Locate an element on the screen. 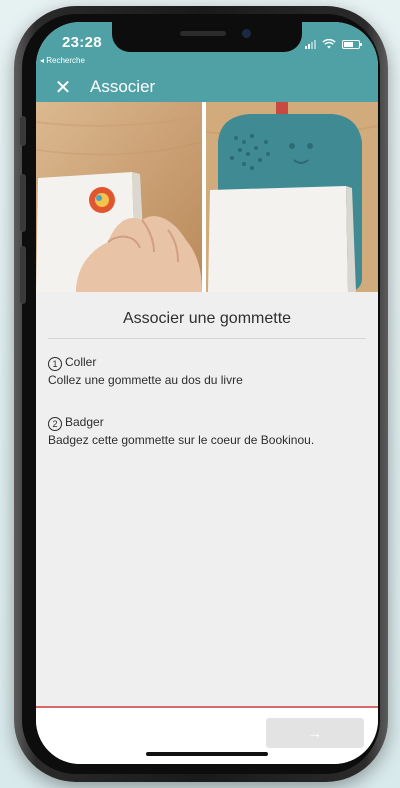 The height and width of the screenshot is (788, 400). home-indicator is located at coordinates (207, 754).